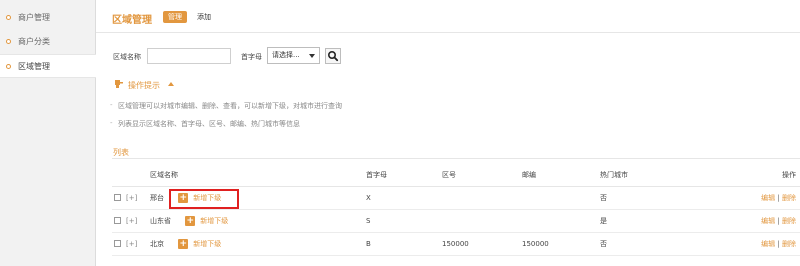  Describe the element at coordinates (119, 84) in the screenshot. I see `lightbulb-icon` at that location.